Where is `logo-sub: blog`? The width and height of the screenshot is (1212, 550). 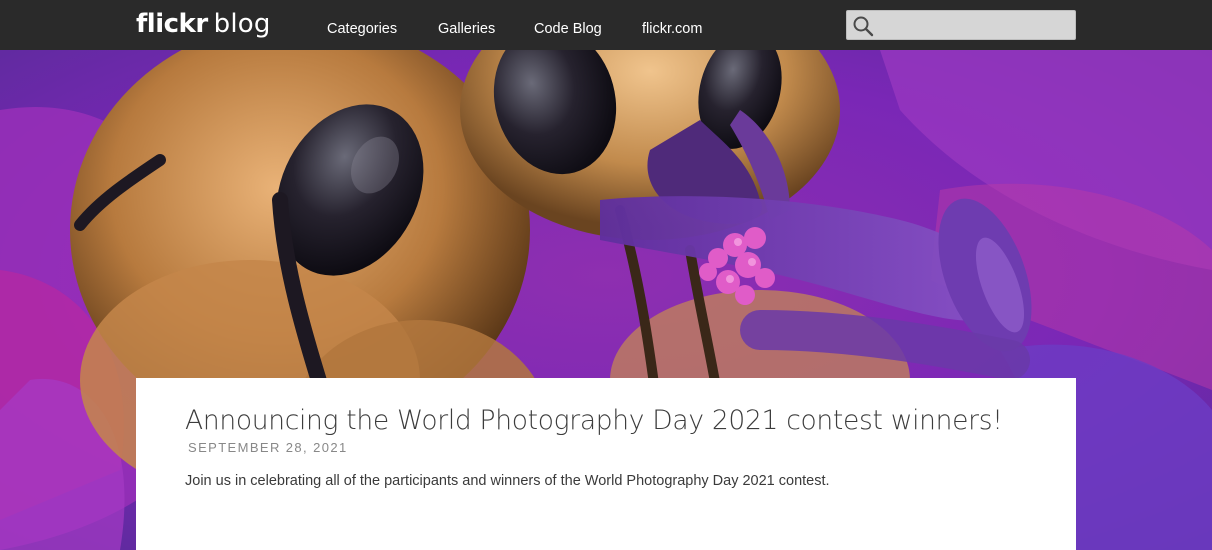
logo-sub: blog is located at coordinates (242, 24).